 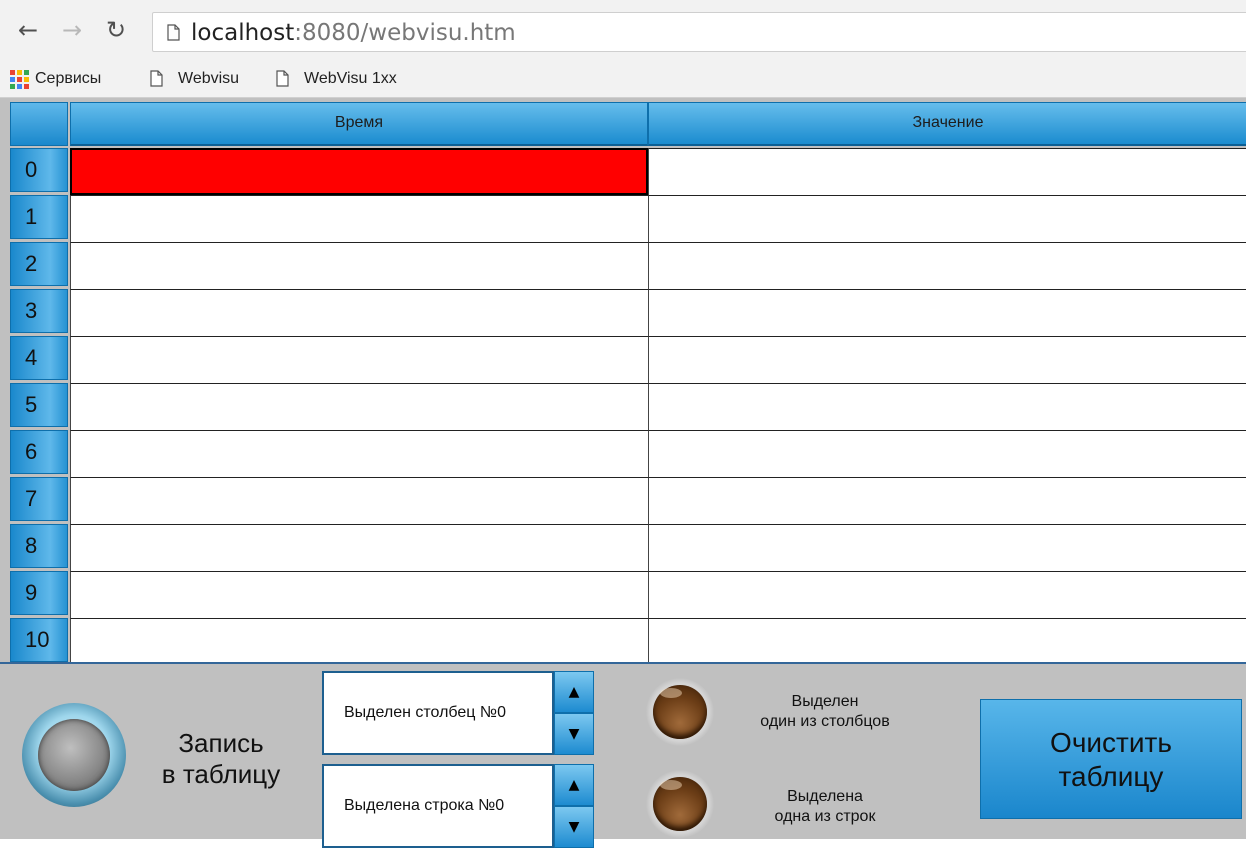 What do you see at coordinates (623, 80) in the screenshot?
I see `bookmarks-bar: Сервисы Webvisu WebVisu 1xx` at bounding box center [623, 80].